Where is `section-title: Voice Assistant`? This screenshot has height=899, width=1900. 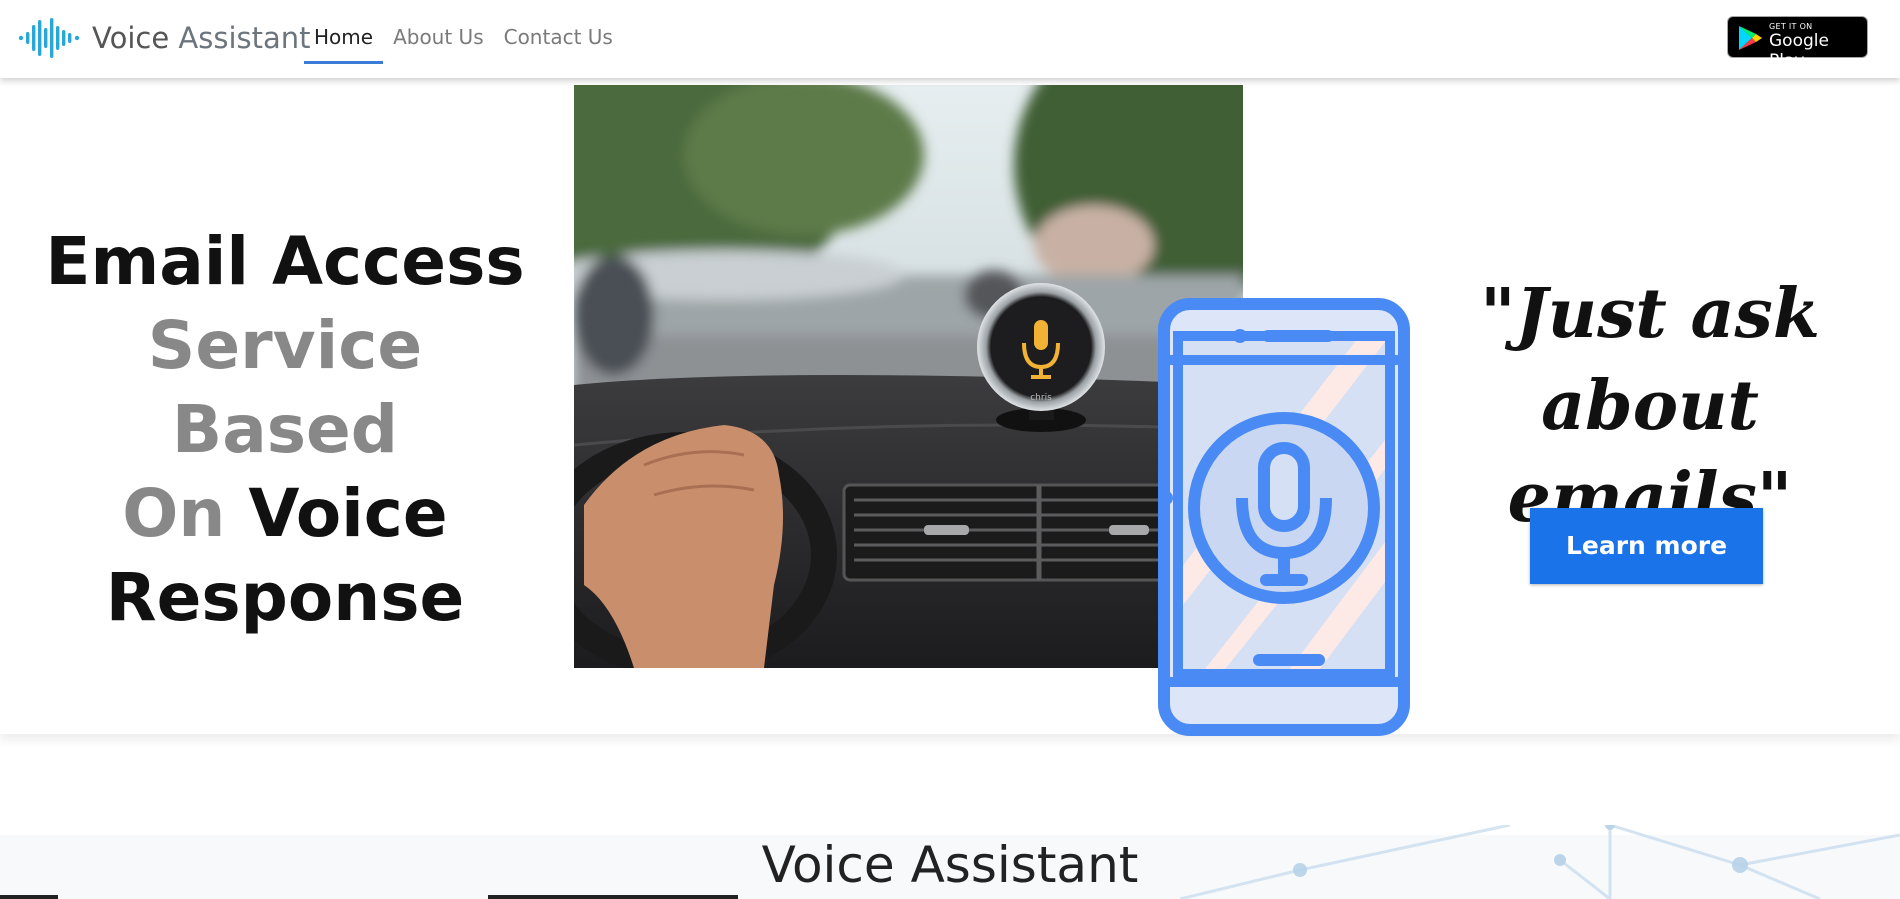
section-title: Voice Assistant is located at coordinates (950, 865).